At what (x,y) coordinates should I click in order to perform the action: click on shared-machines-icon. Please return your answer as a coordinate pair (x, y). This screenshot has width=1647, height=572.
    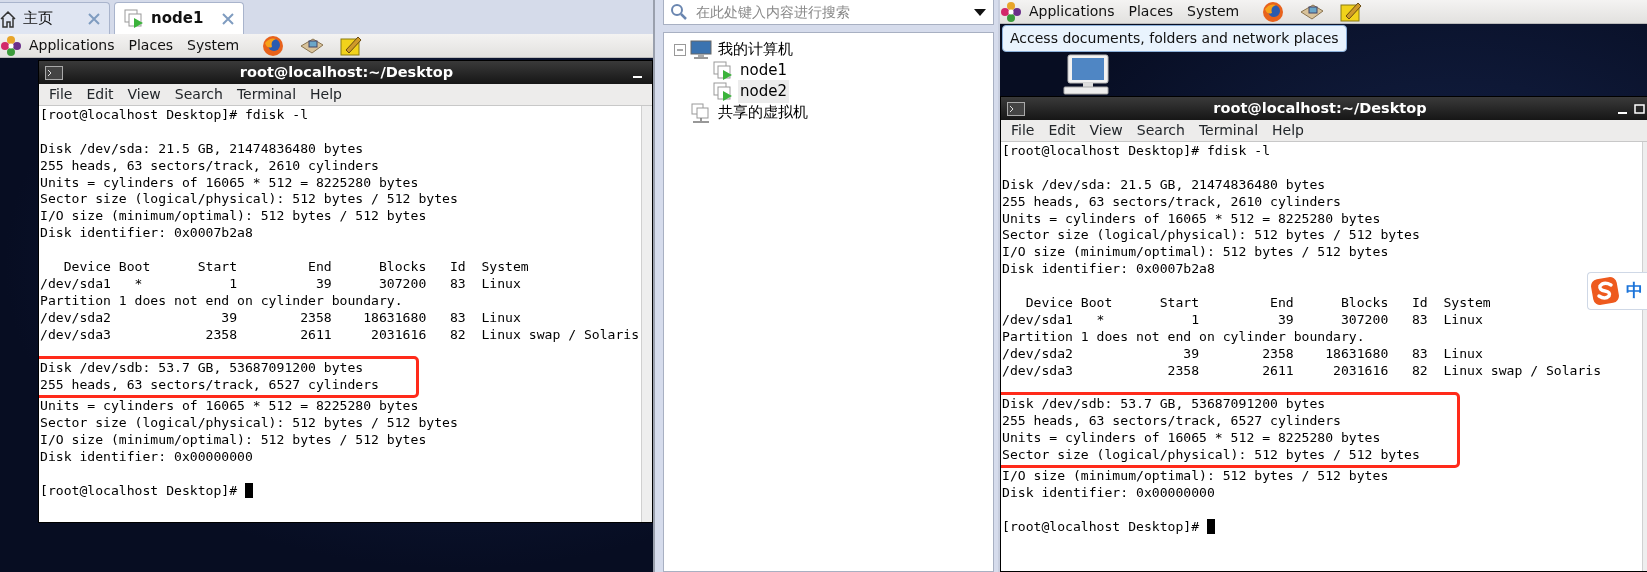
    Looking at the image, I should click on (701, 112).